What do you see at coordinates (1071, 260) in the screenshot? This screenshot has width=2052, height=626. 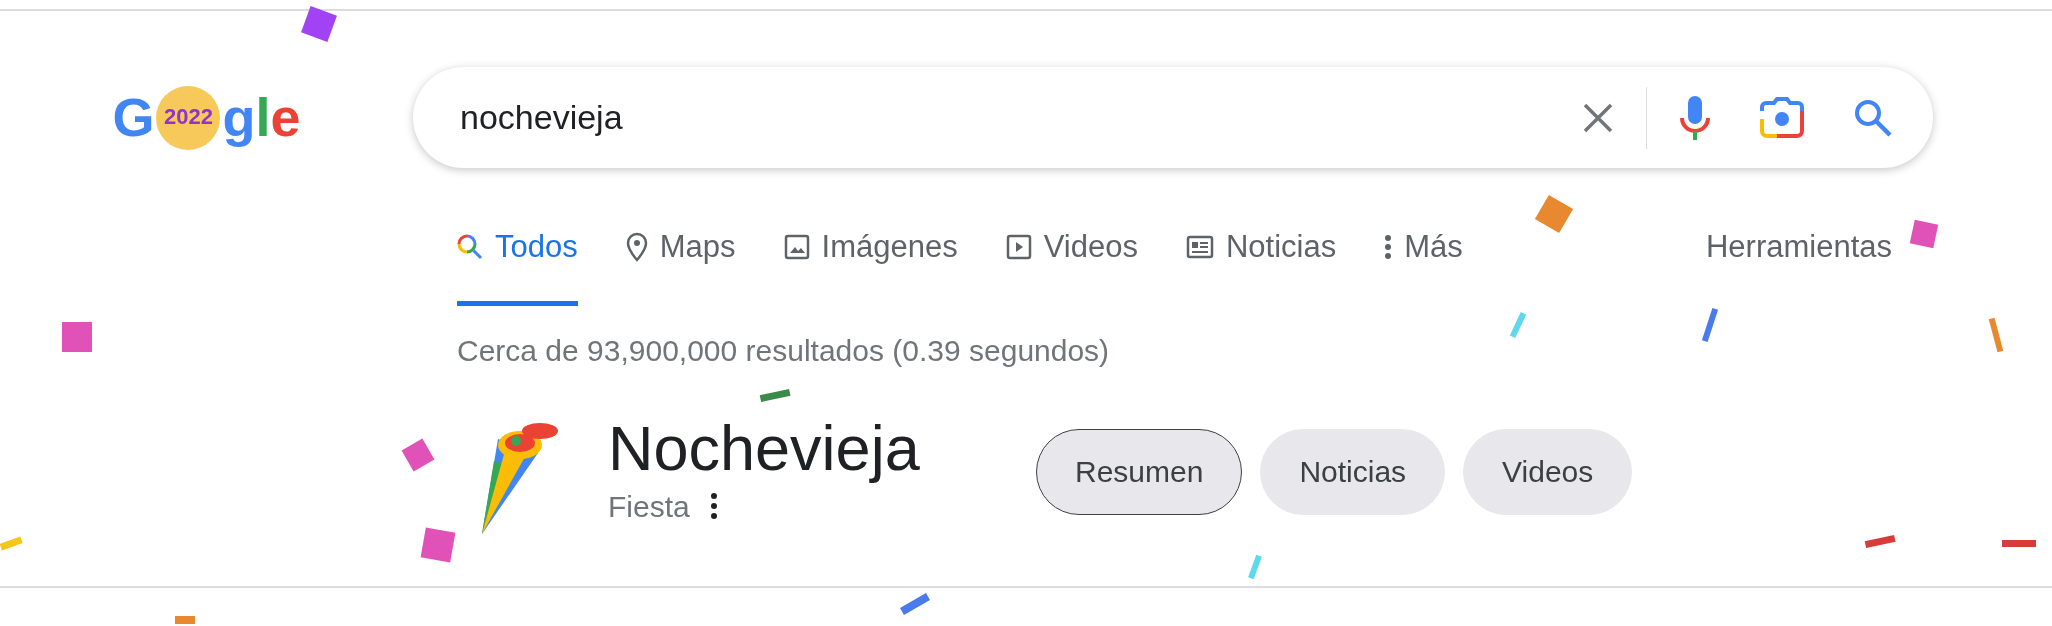 I see `search-tab: Videos` at bounding box center [1071, 260].